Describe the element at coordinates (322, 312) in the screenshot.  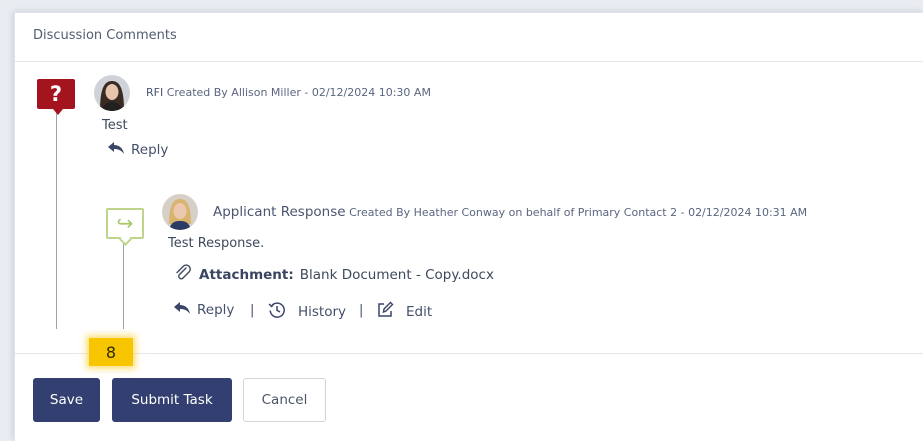
I see `history-label: History` at that location.